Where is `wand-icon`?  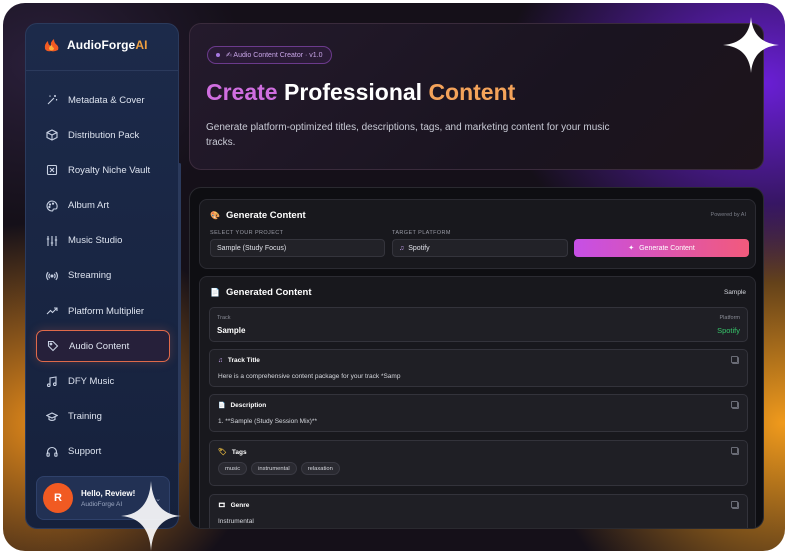 wand-icon is located at coordinates (52, 100).